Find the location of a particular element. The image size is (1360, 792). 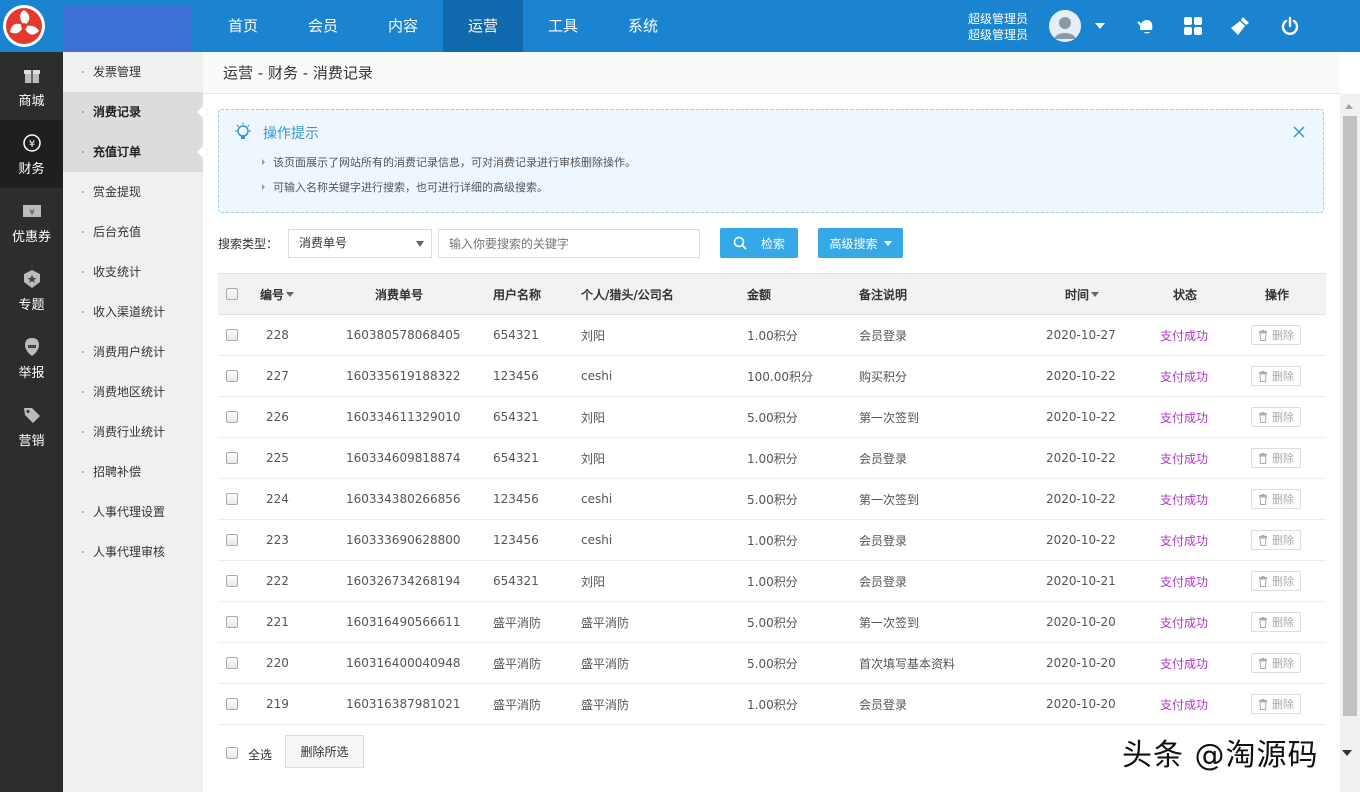

scroll-thumb is located at coordinates (1350, 416).